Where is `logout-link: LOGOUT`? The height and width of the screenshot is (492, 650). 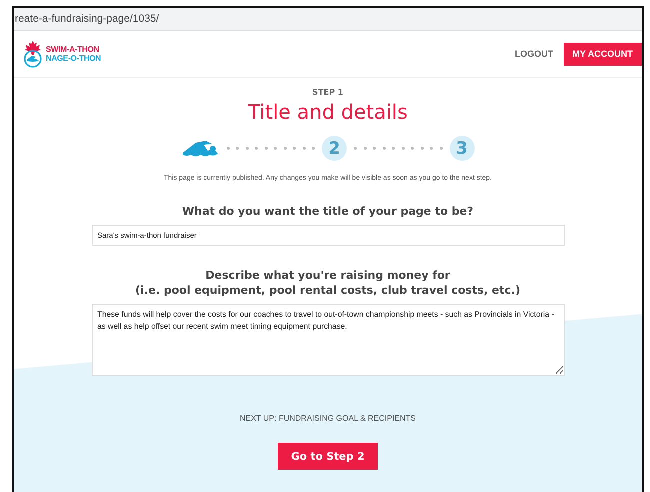 logout-link: LOGOUT is located at coordinates (534, 54).